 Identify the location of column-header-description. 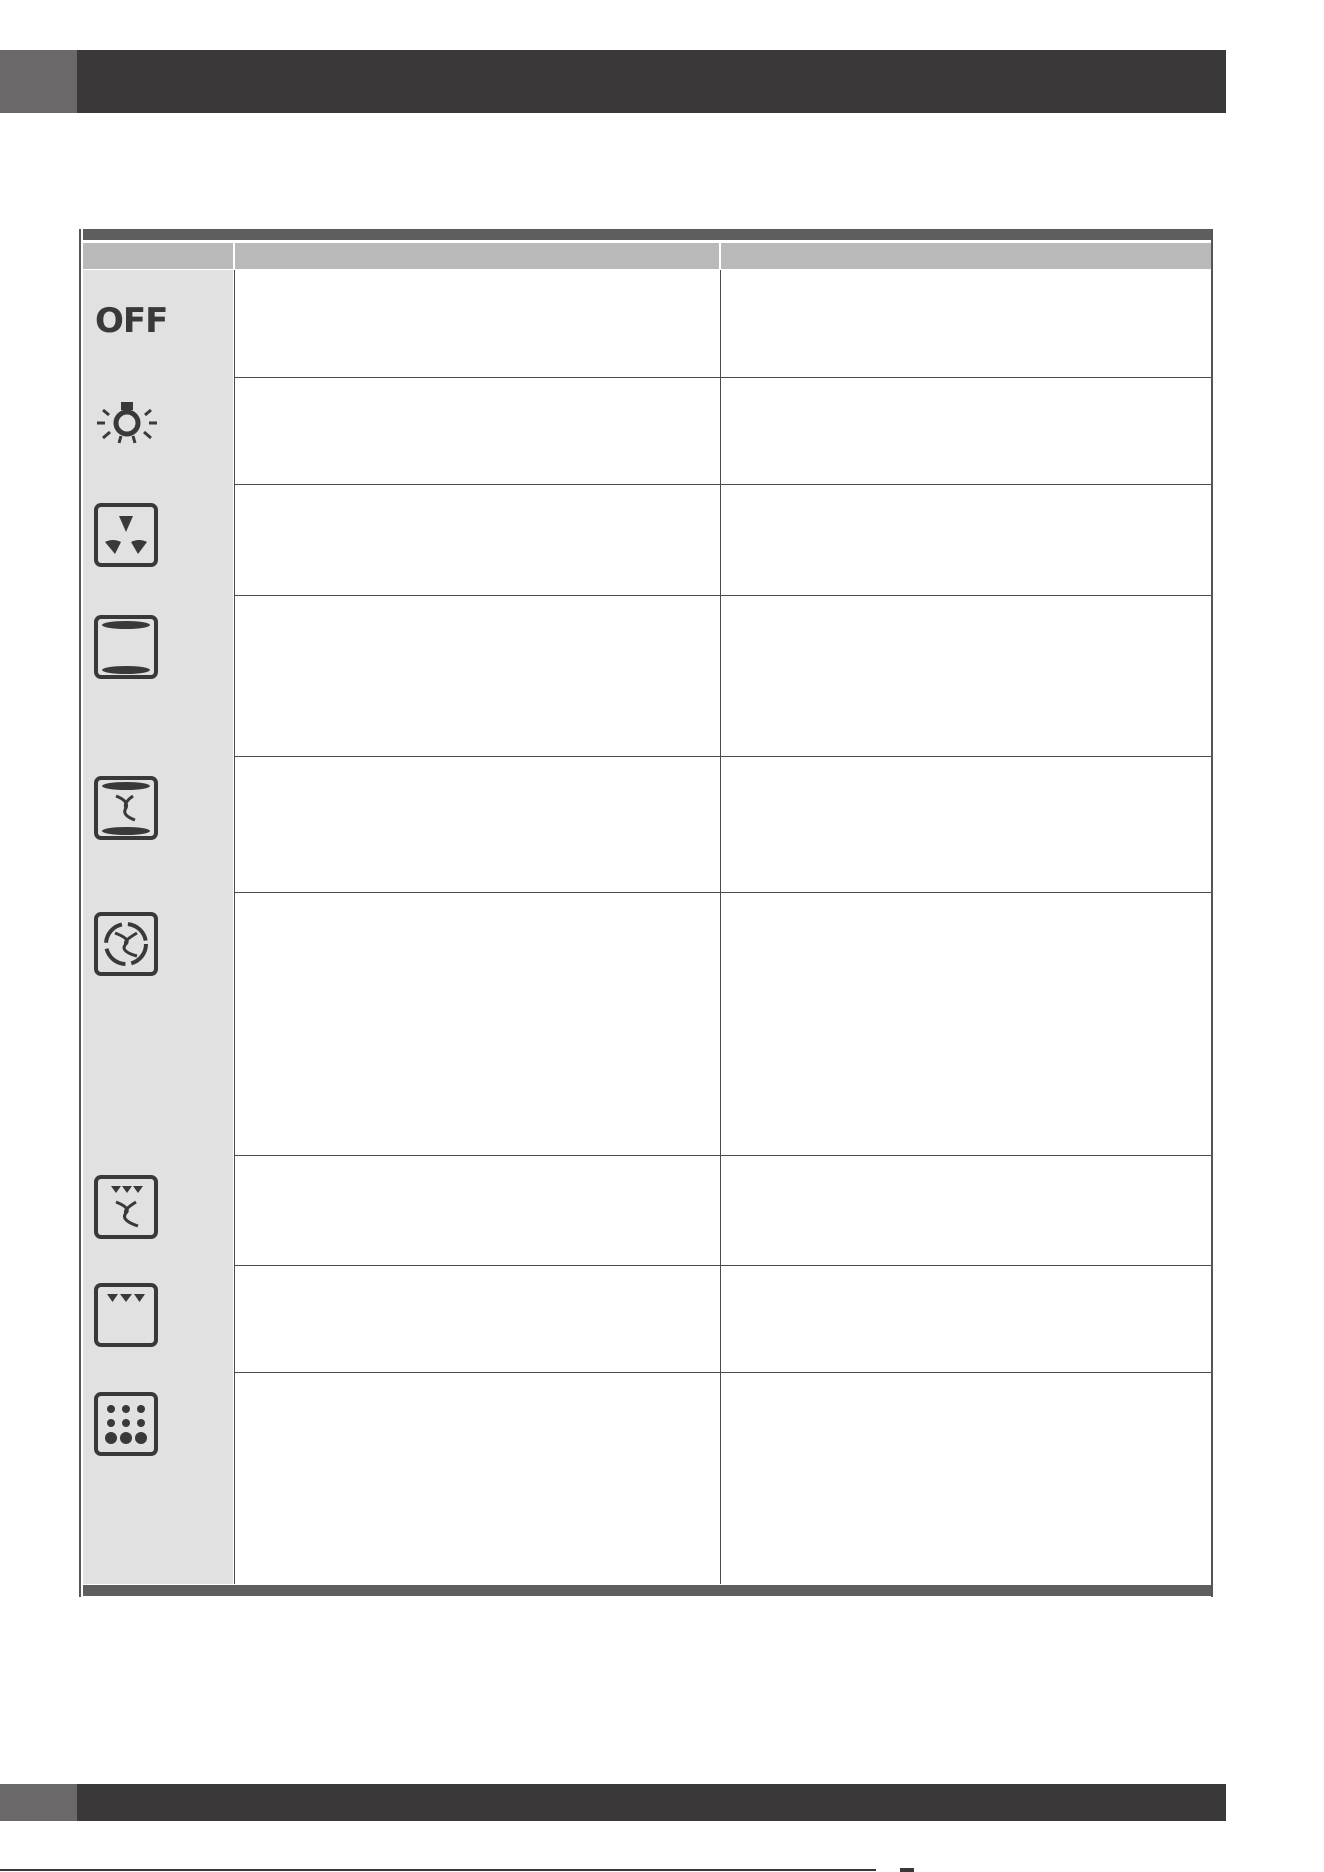
(477, 256).